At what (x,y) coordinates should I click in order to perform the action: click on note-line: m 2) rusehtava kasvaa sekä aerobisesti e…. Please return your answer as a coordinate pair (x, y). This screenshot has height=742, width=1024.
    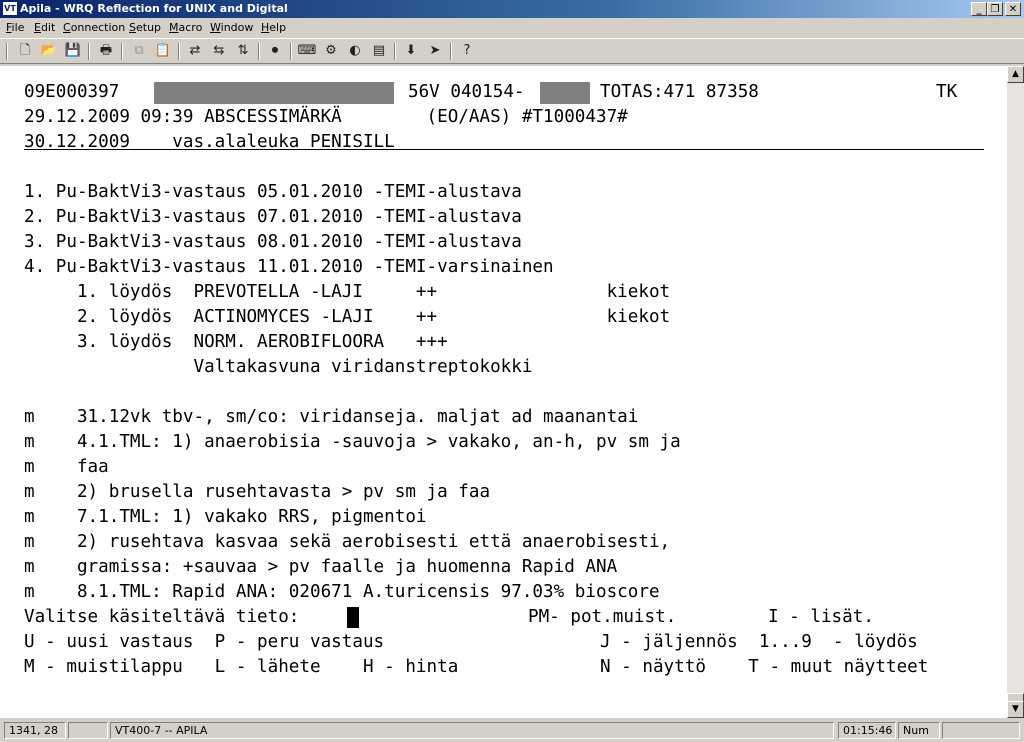
    Looking at the image, I should click on (347, 542).